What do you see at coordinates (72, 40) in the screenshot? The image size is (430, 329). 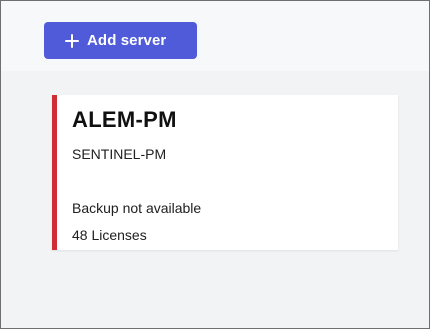 I see `plus-icon` at bounding box center [72, 40].